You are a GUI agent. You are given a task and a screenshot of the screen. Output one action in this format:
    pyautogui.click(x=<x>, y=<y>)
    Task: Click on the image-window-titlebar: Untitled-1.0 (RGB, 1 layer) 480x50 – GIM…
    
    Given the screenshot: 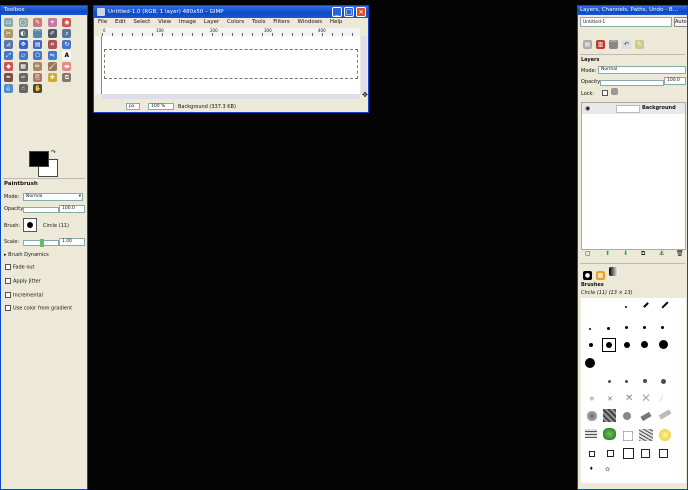 What is the action you would take?
    pyautogui.click(x=231, y=12)
    